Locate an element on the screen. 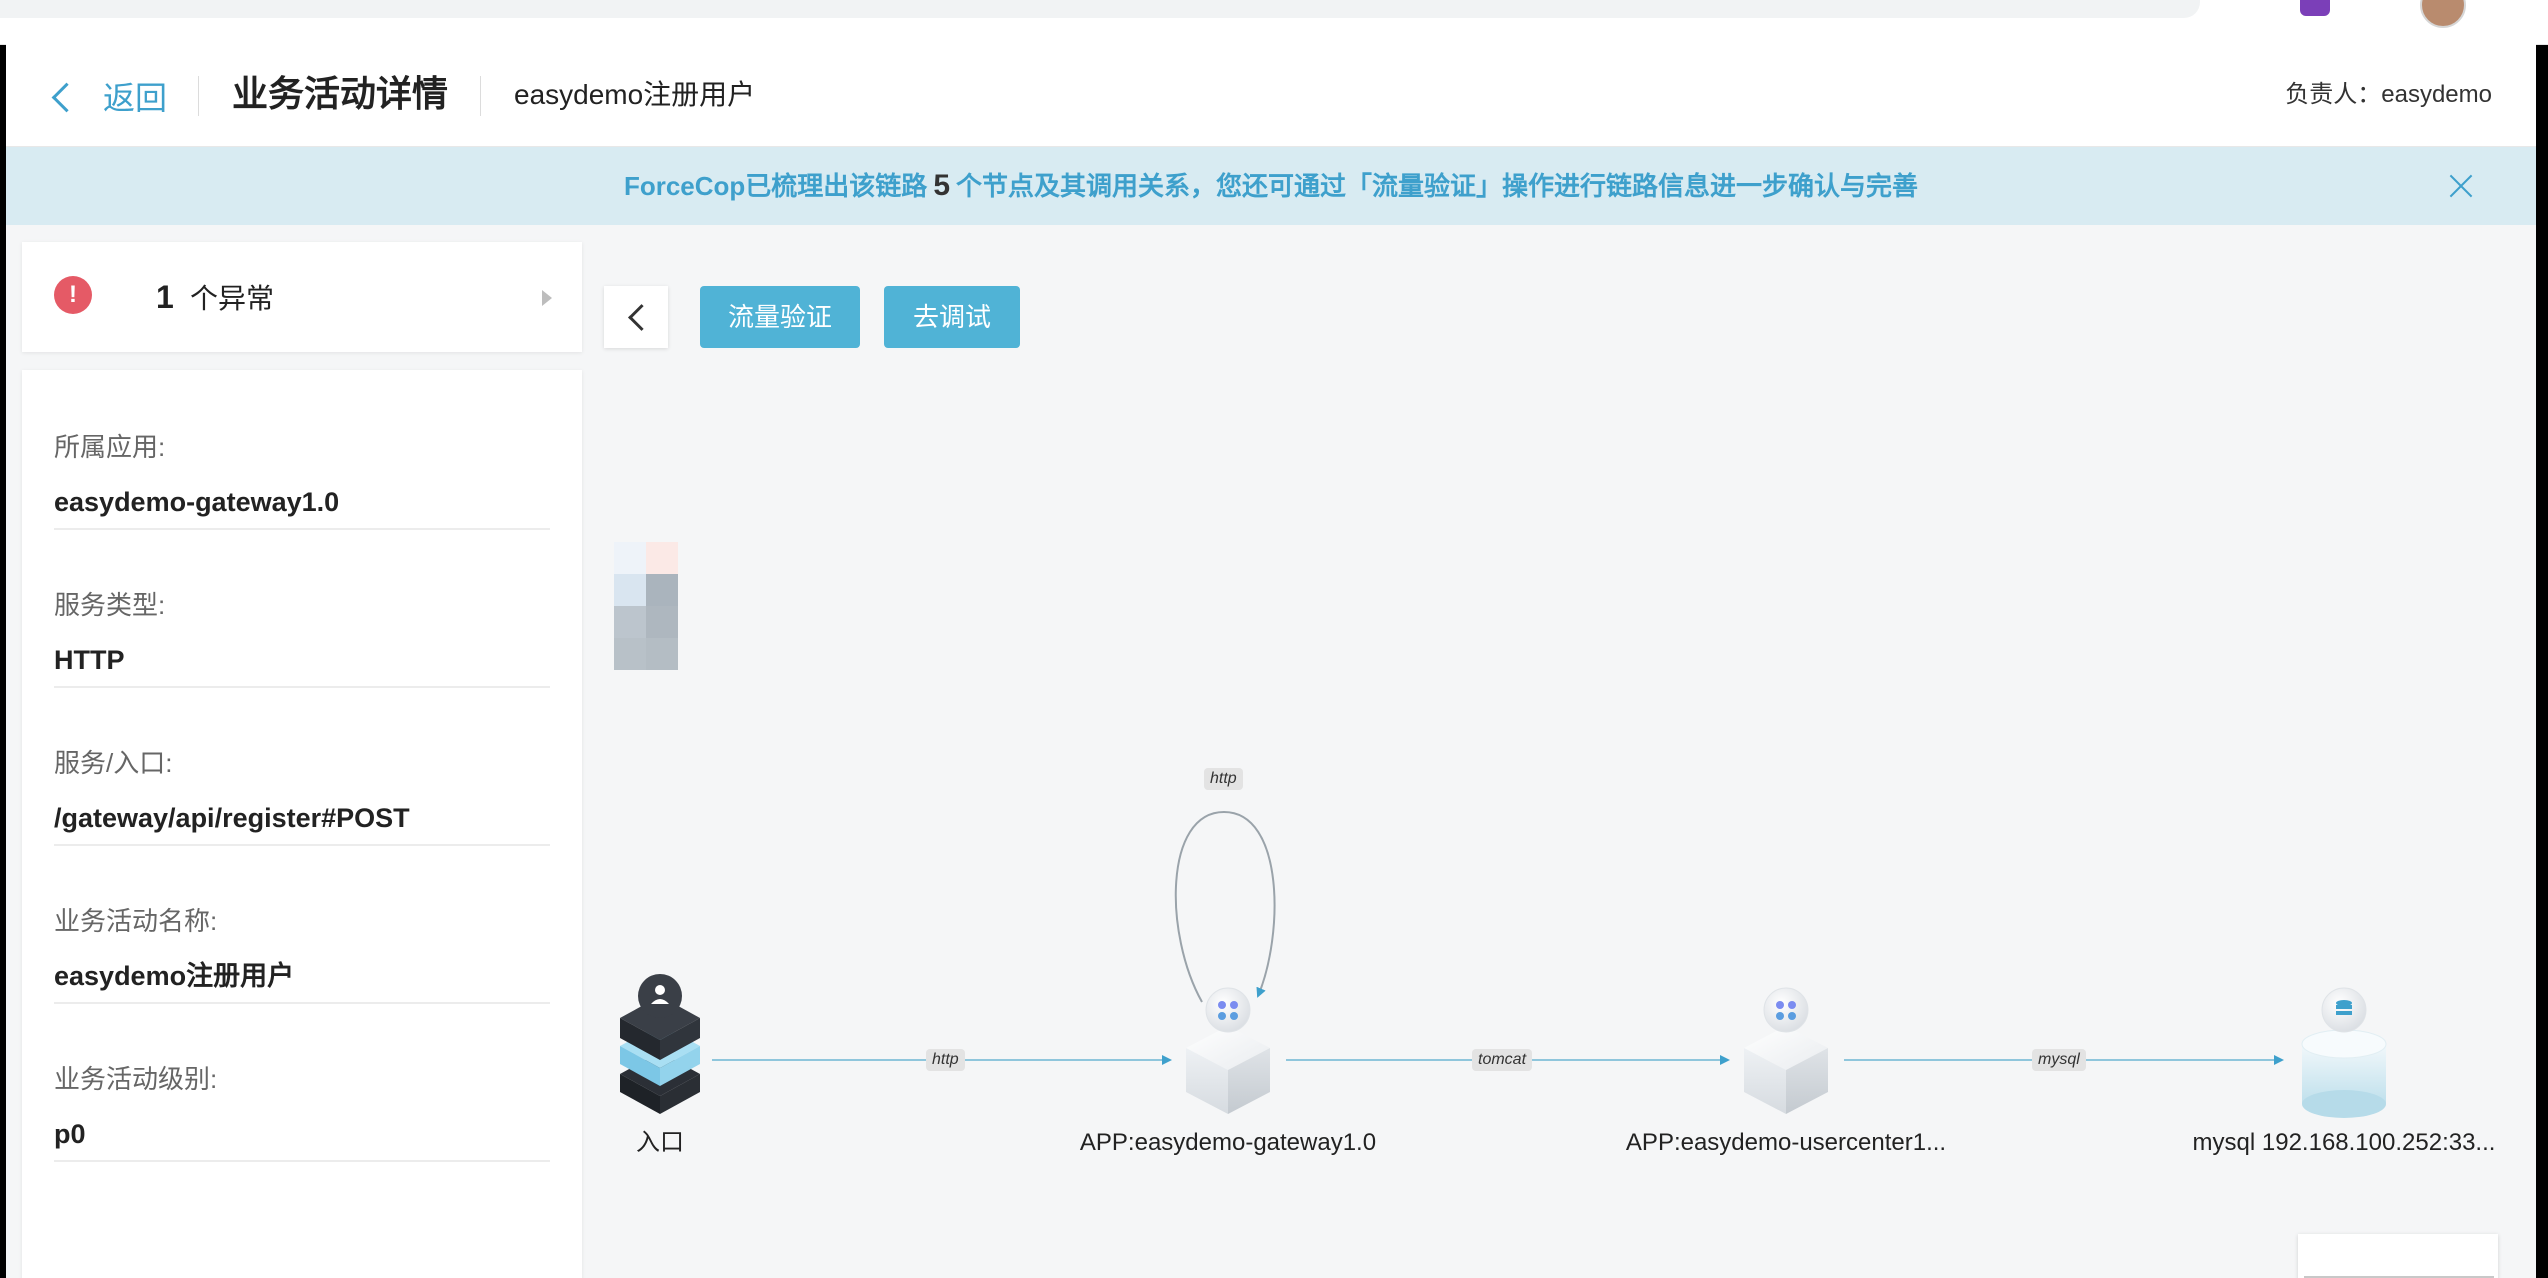  field-label: 服务类型: is located at coordinates (110, 605).